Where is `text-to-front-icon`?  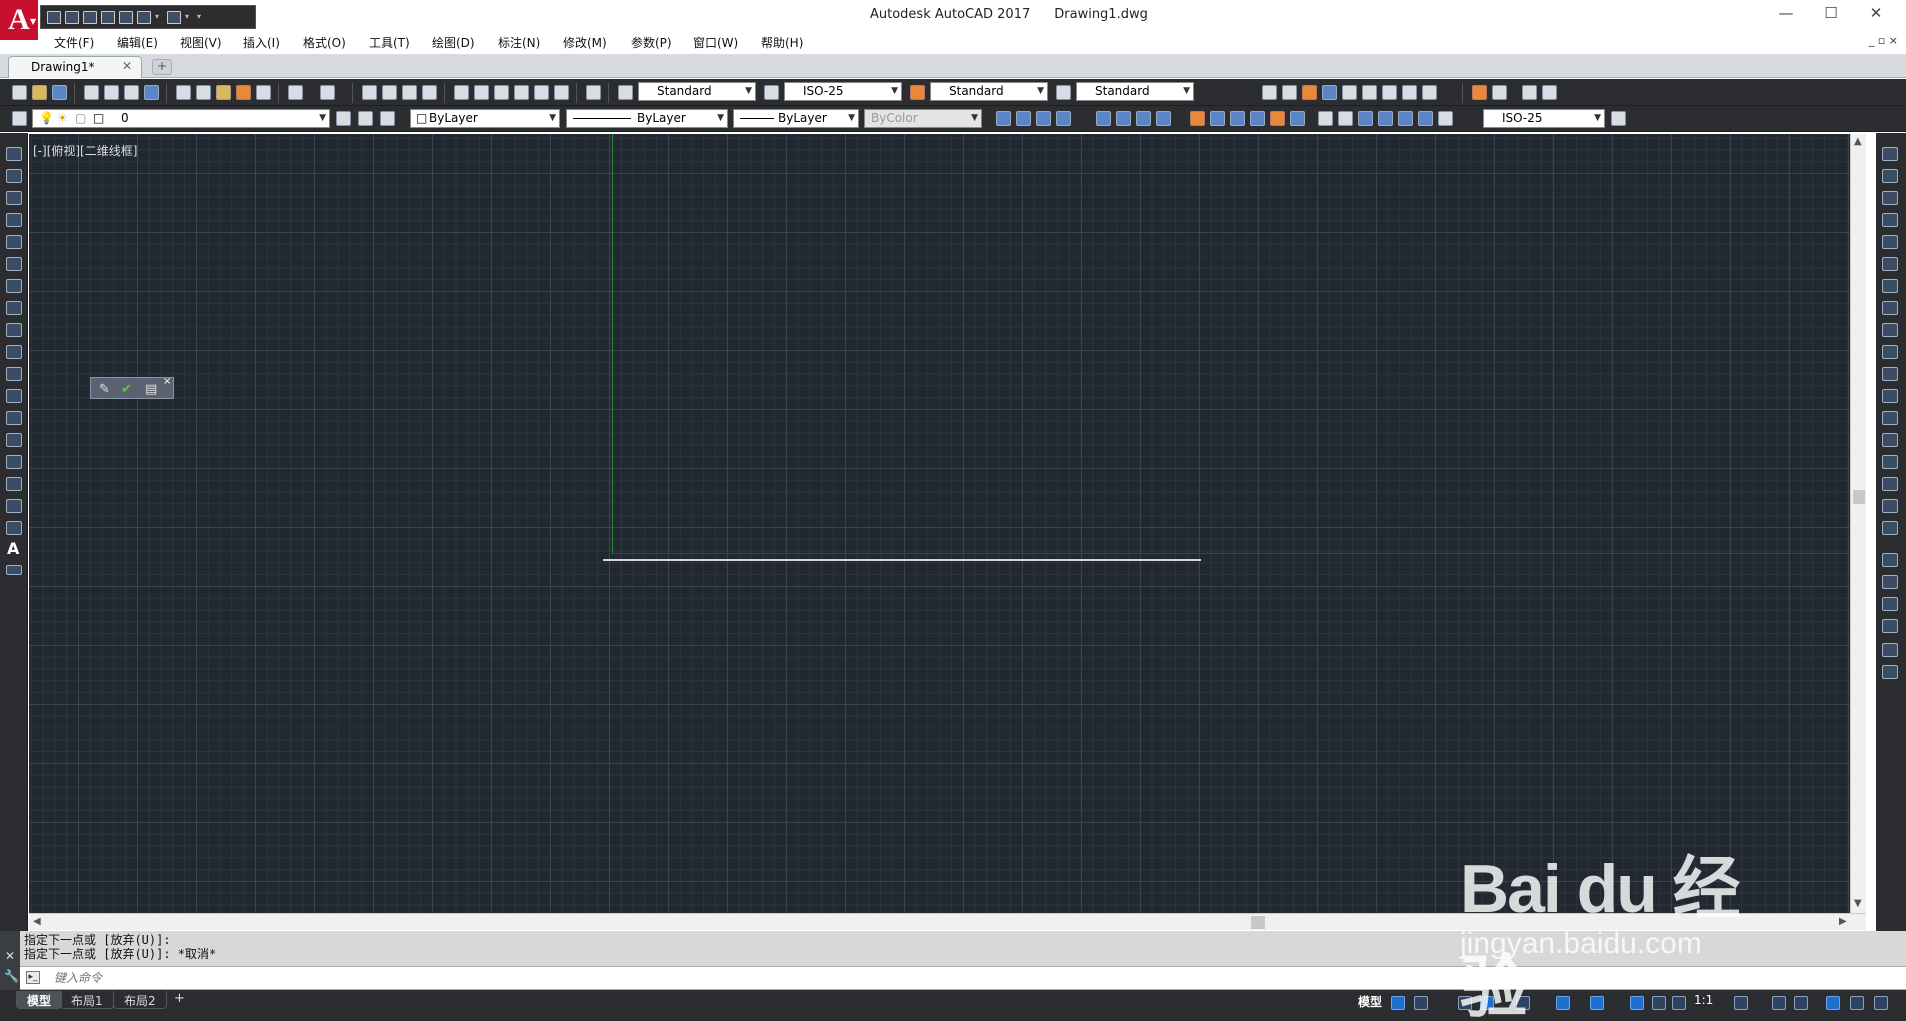 text-to-front-icon is located at coordinates (1890, 650).